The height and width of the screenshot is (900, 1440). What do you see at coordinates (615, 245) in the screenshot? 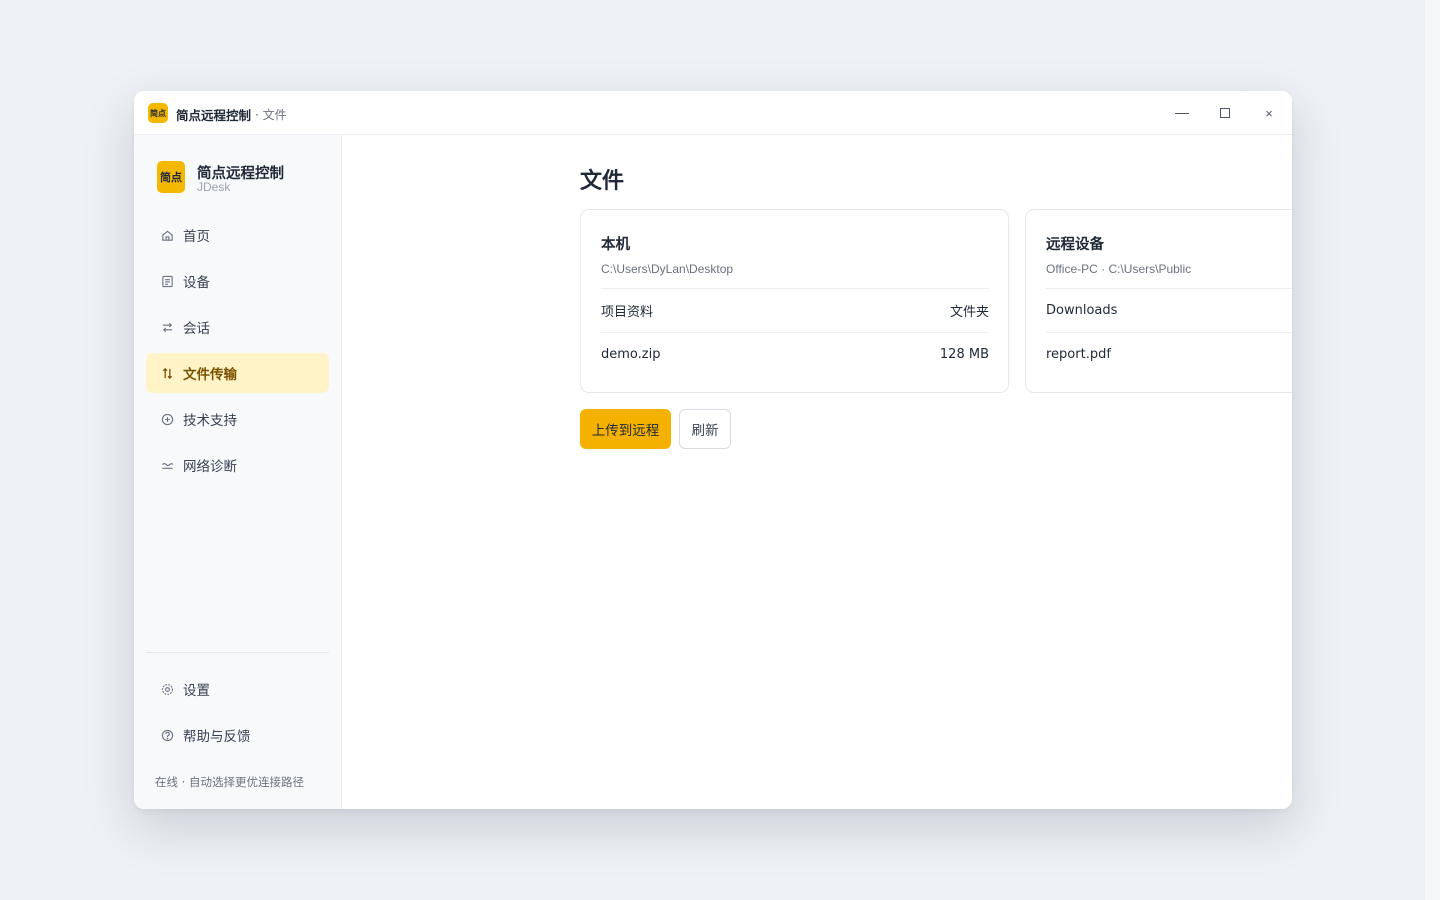
I see `card-title: 本机` at bounding box center [615, 245].